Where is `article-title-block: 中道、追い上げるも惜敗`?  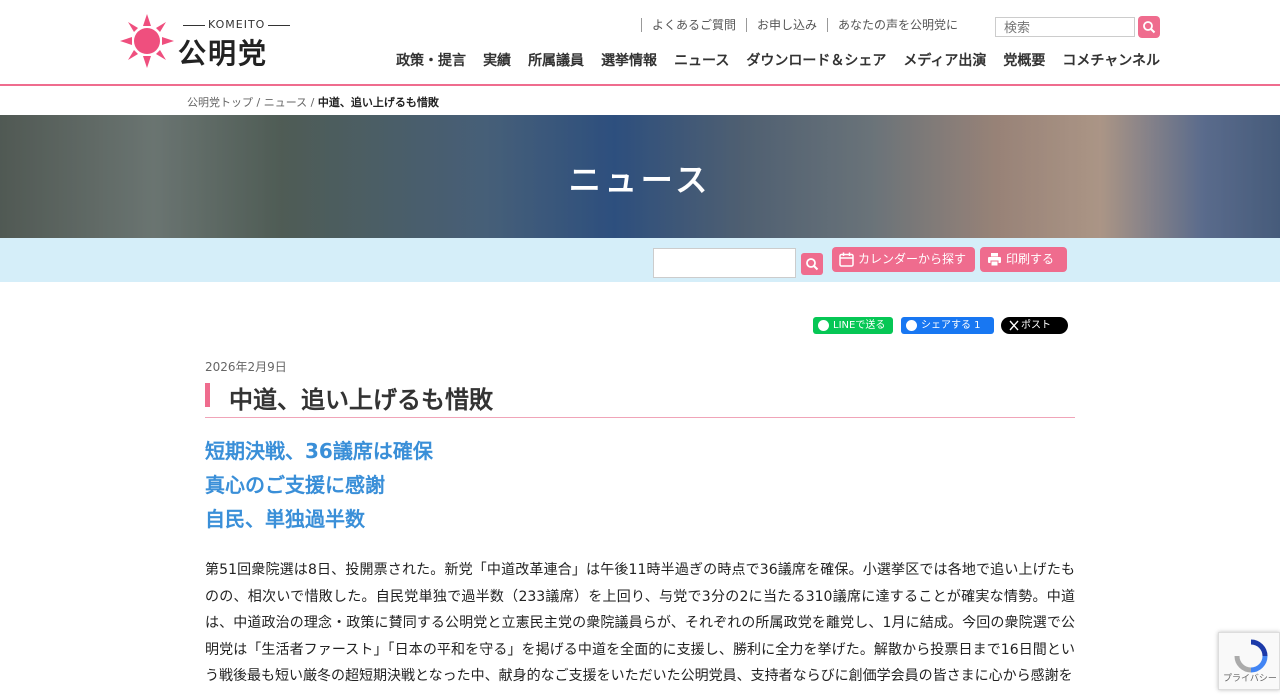
article-title-block: 中道、追い上げるも惜敗 is located at coordinates (640, 398).